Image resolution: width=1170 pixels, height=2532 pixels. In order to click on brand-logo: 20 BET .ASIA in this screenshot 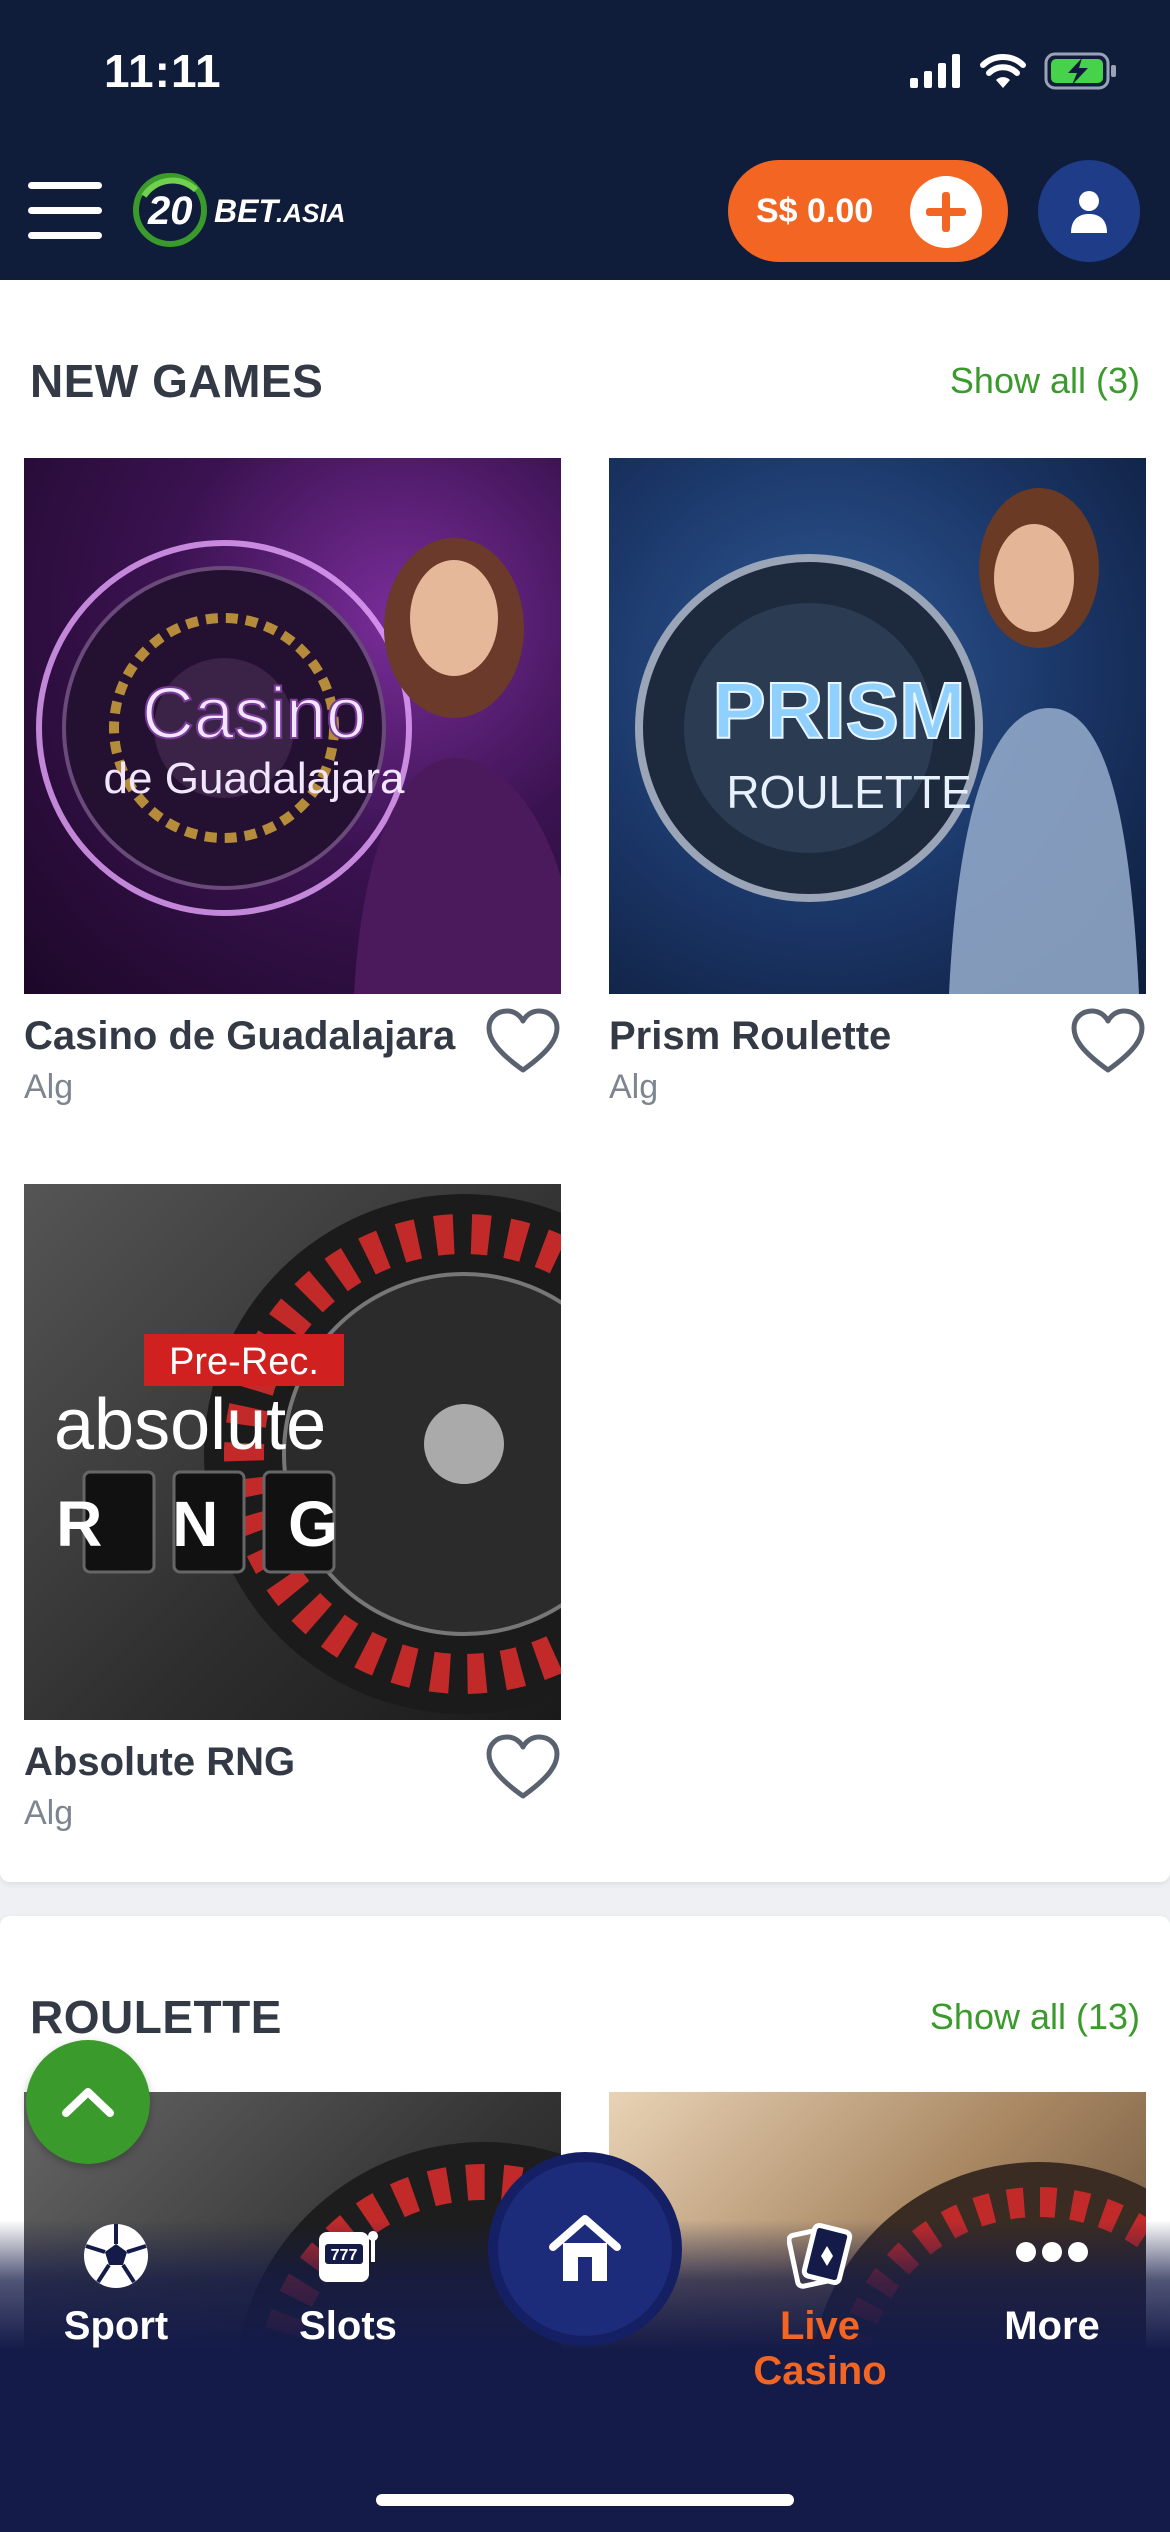, I will do `click(245, 210)`.